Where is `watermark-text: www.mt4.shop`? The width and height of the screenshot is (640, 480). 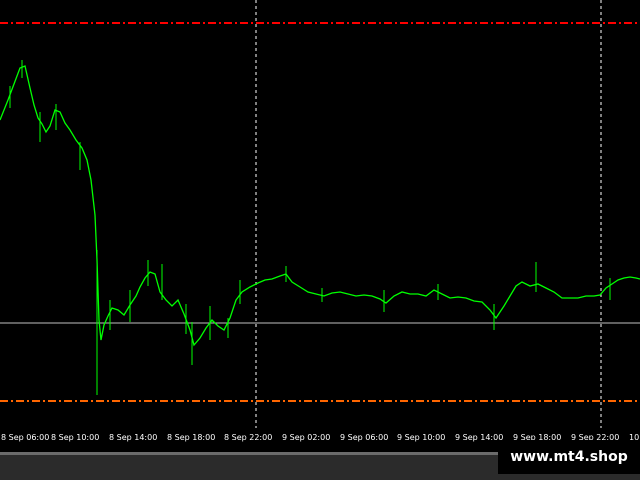
watermark-text: www.mt4.shop is located at coordinates (569, 457).